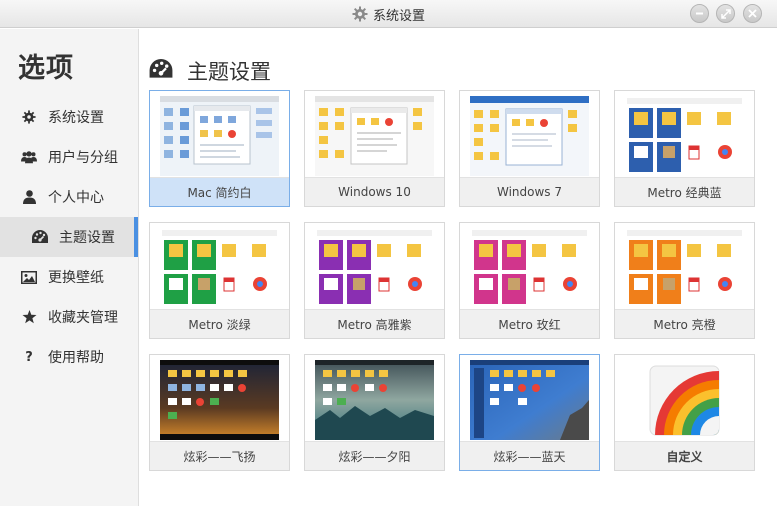  I want to click on theme-label: 炫彩——飞扬, so click(219, 455).